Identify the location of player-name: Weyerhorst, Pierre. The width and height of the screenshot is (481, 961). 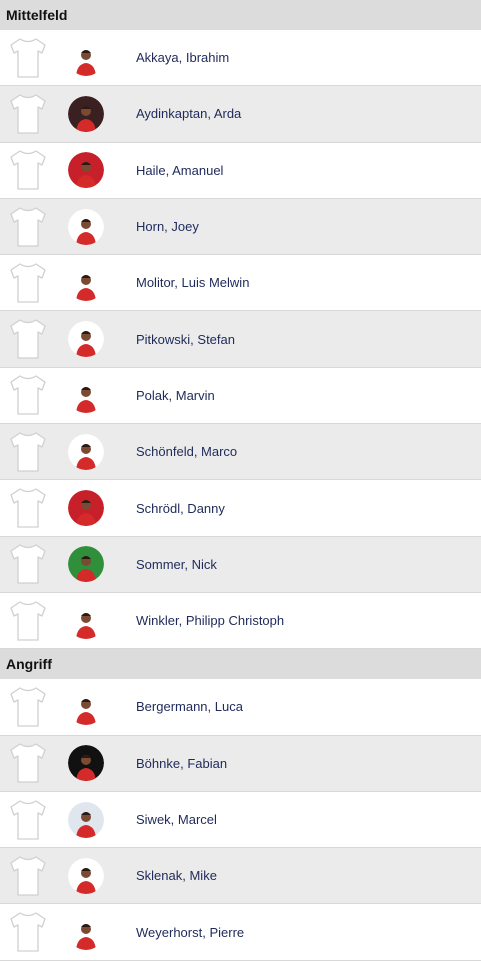
(190, 932).